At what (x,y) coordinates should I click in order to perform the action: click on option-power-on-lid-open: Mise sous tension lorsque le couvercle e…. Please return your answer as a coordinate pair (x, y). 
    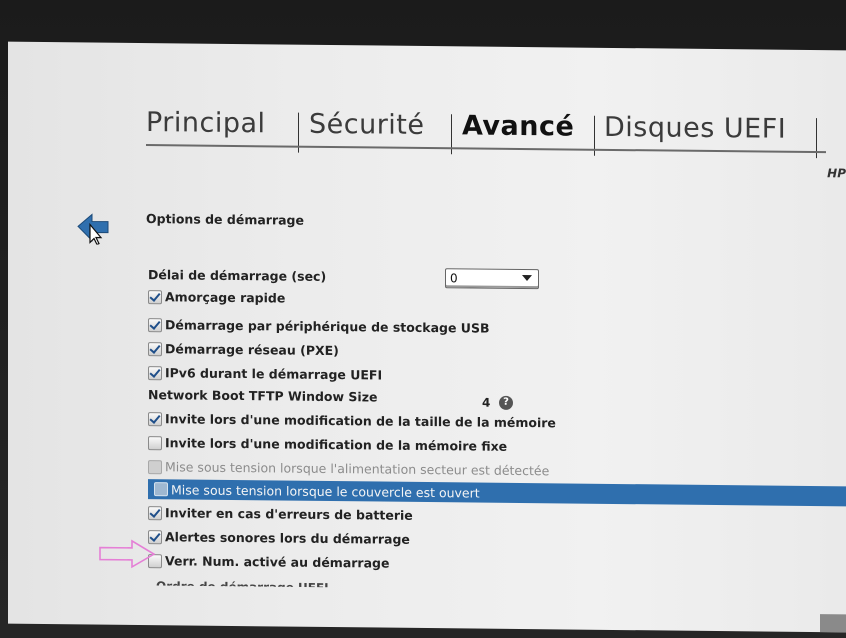
    Looking at the image, I should click on (497, 493).